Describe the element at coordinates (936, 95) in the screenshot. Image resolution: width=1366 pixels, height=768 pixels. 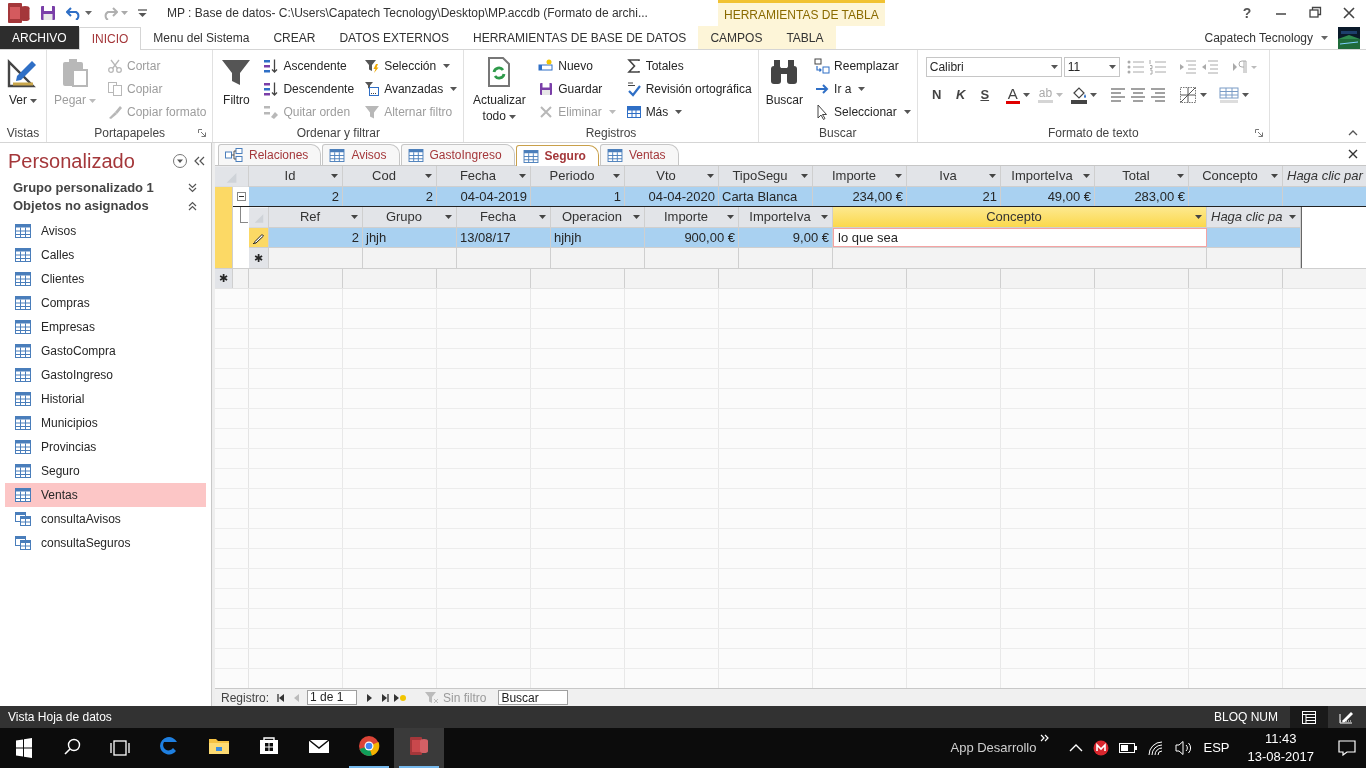
I see `bold-button: N` at that location.